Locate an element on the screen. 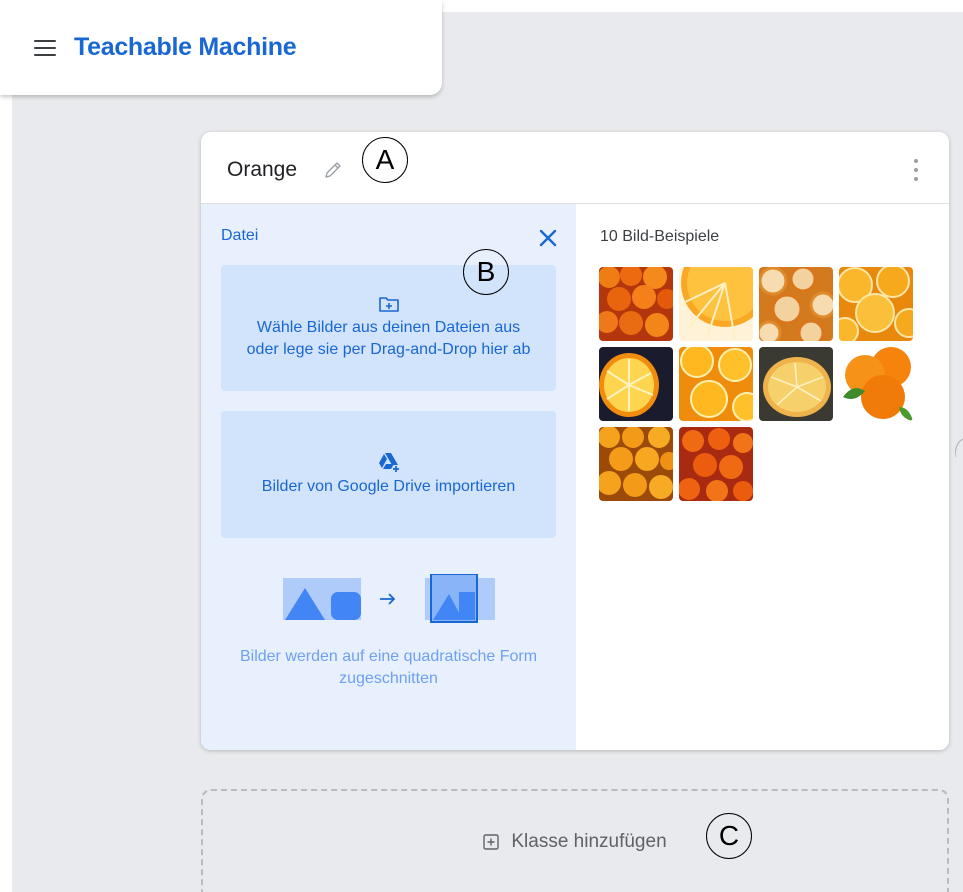 The image size is (963, 892). folder-add-icon is located at coordinates (388, 304).